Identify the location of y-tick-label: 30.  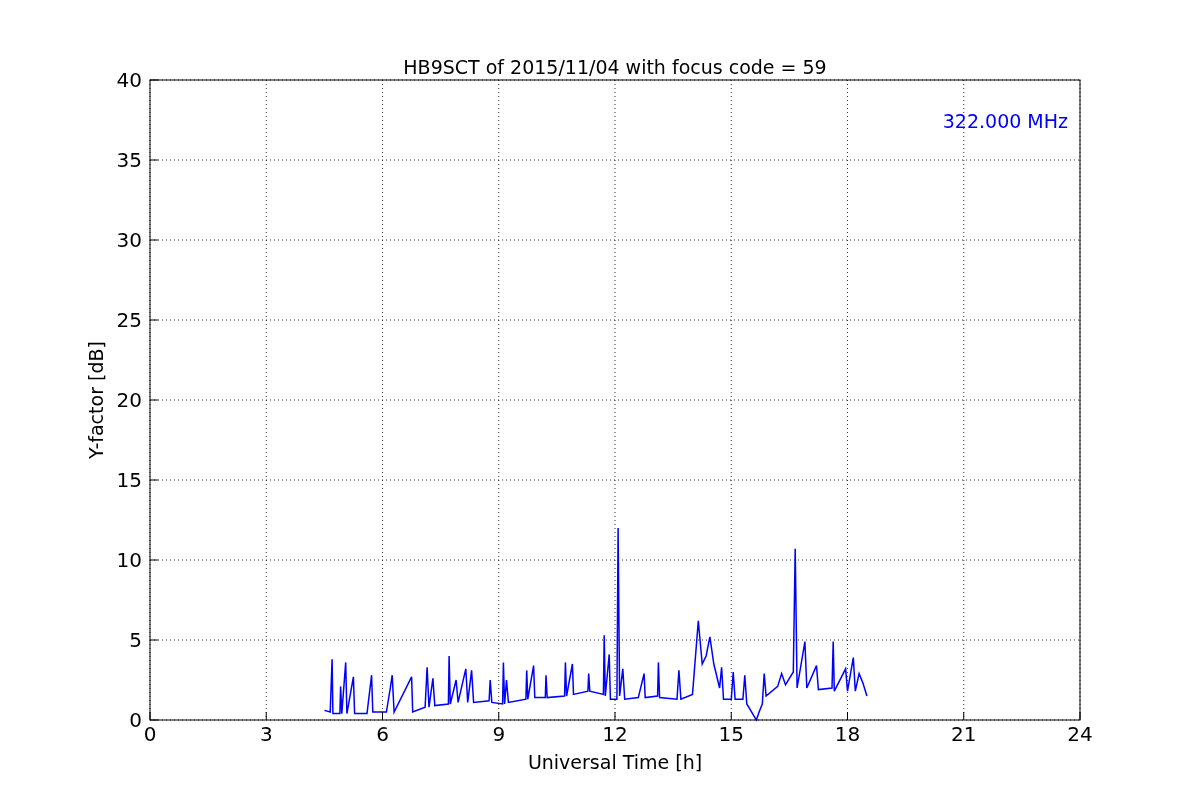
(129, 240).